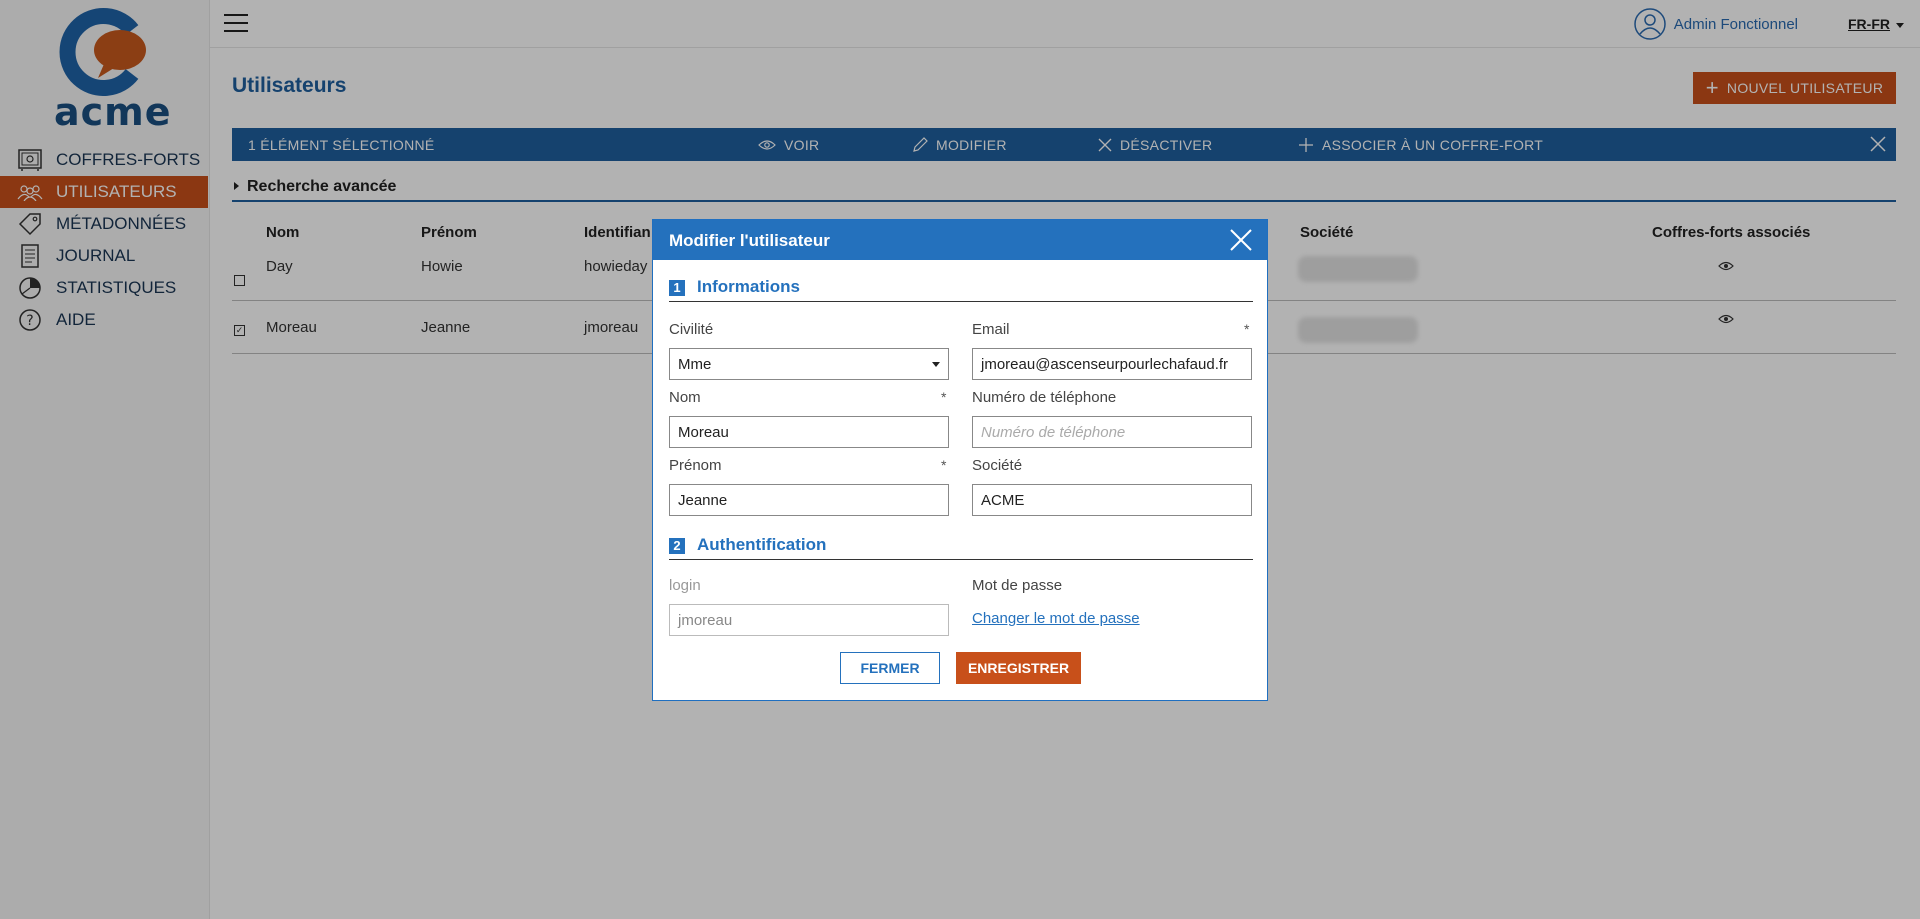 The height and width of the screenshot is (919, 1920). Describe the element at coordinates (677, 546) in the screenshot. I see `section-number: 2` at that location.